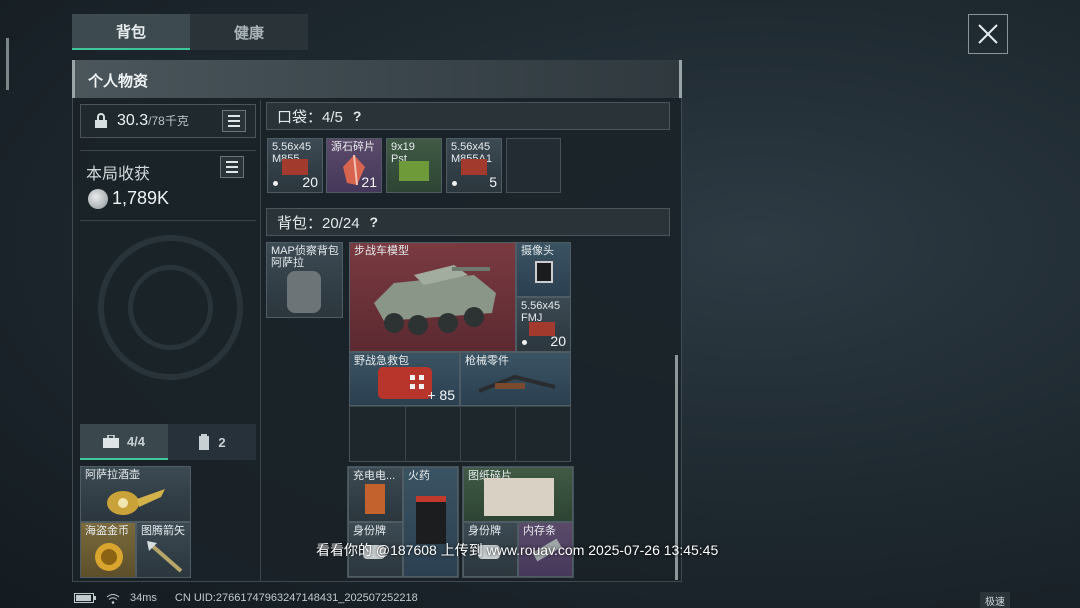  What do you see at coordinates (136, 502) in the screenshot?
I see `flask-icon` at bounding box center [136, 502].